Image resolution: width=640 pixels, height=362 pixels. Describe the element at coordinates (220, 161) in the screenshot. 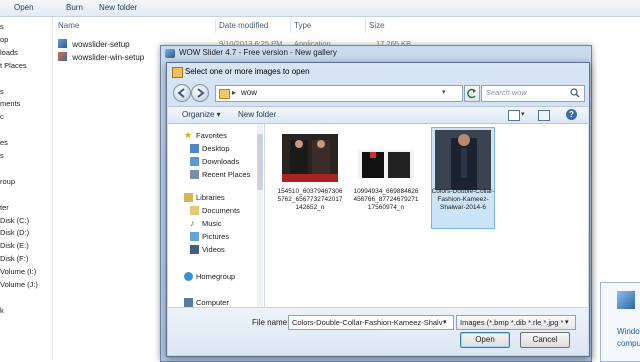

I see `nav-downloads: Downloads` at that location.